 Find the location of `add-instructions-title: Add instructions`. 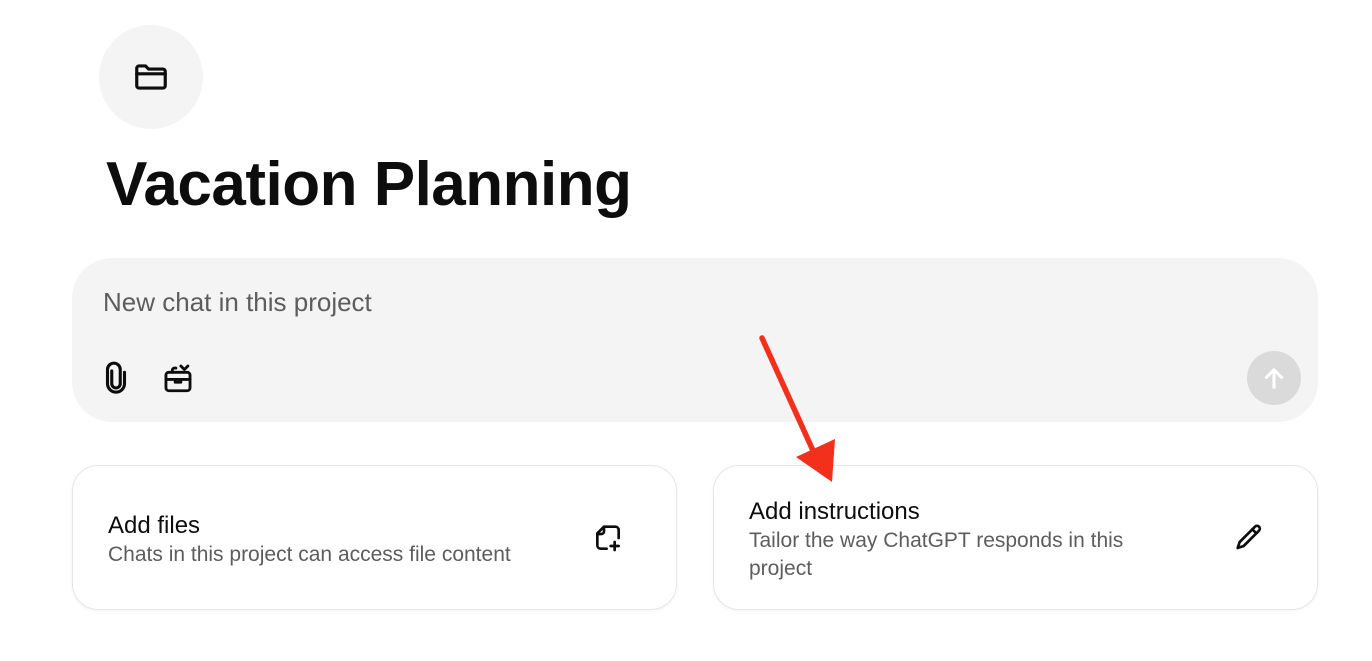

add-instructions-title: Add instructions is located at coordinates (834, 511).